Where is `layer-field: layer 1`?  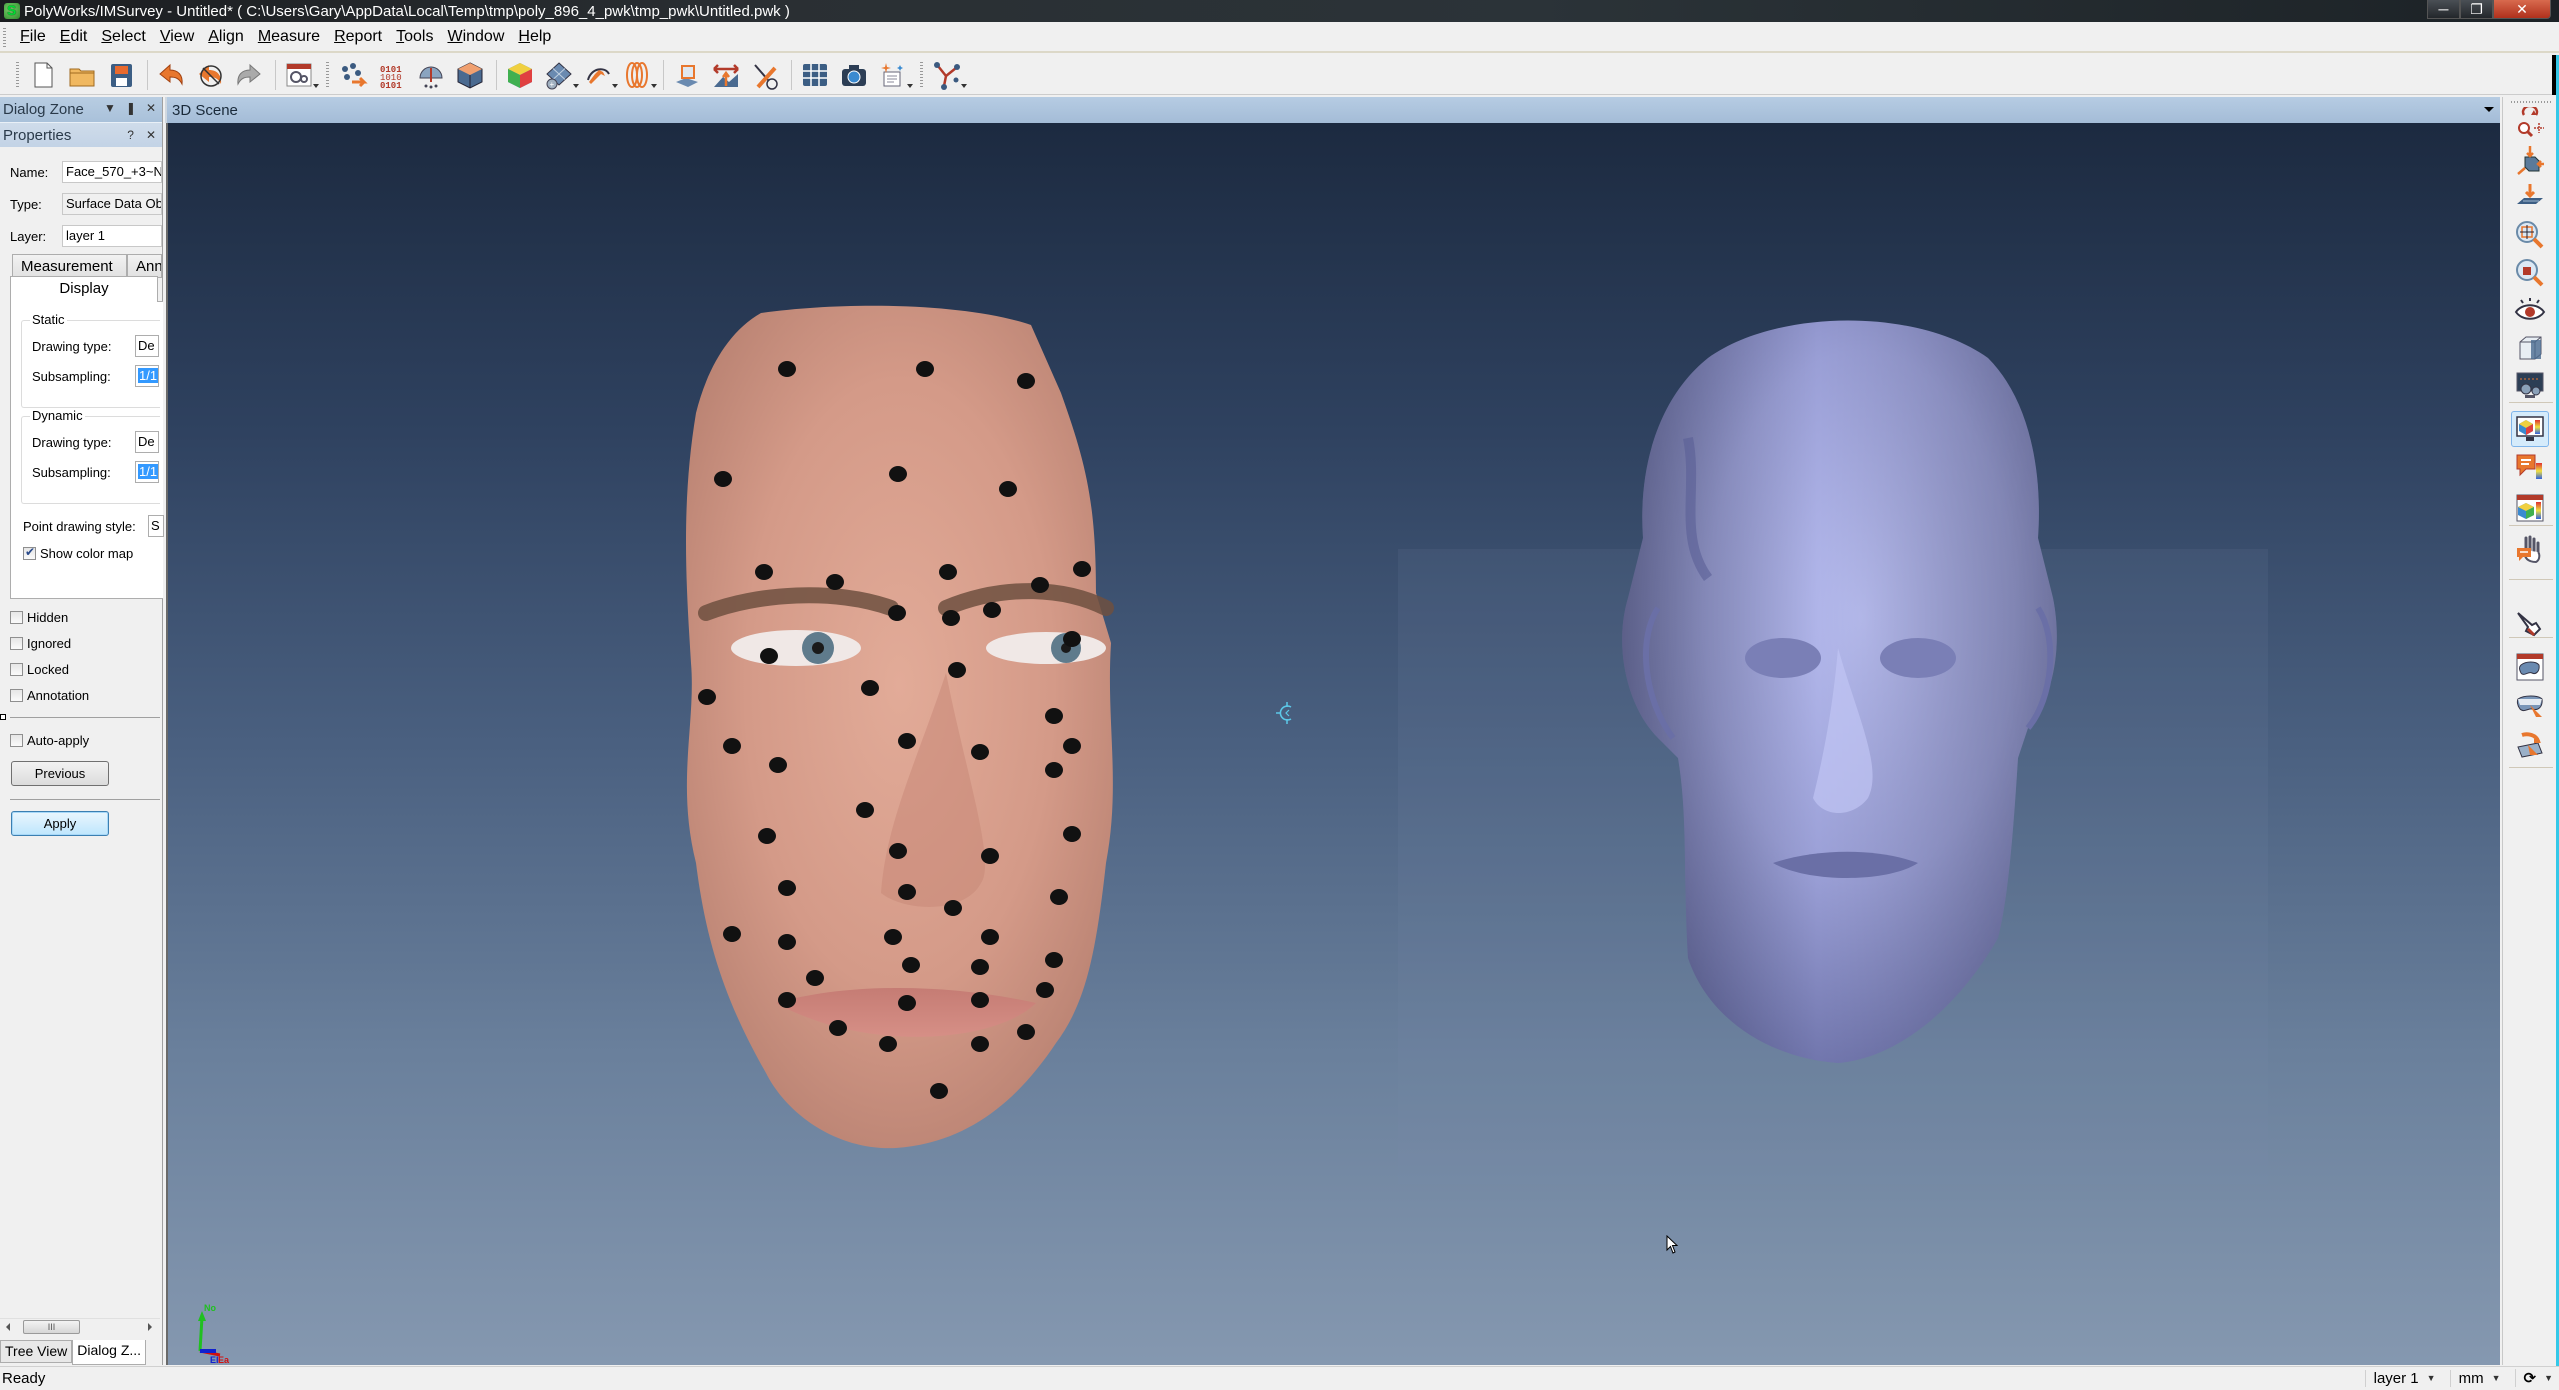 layer-field: layer 1 is located at coordinates (112, 236).